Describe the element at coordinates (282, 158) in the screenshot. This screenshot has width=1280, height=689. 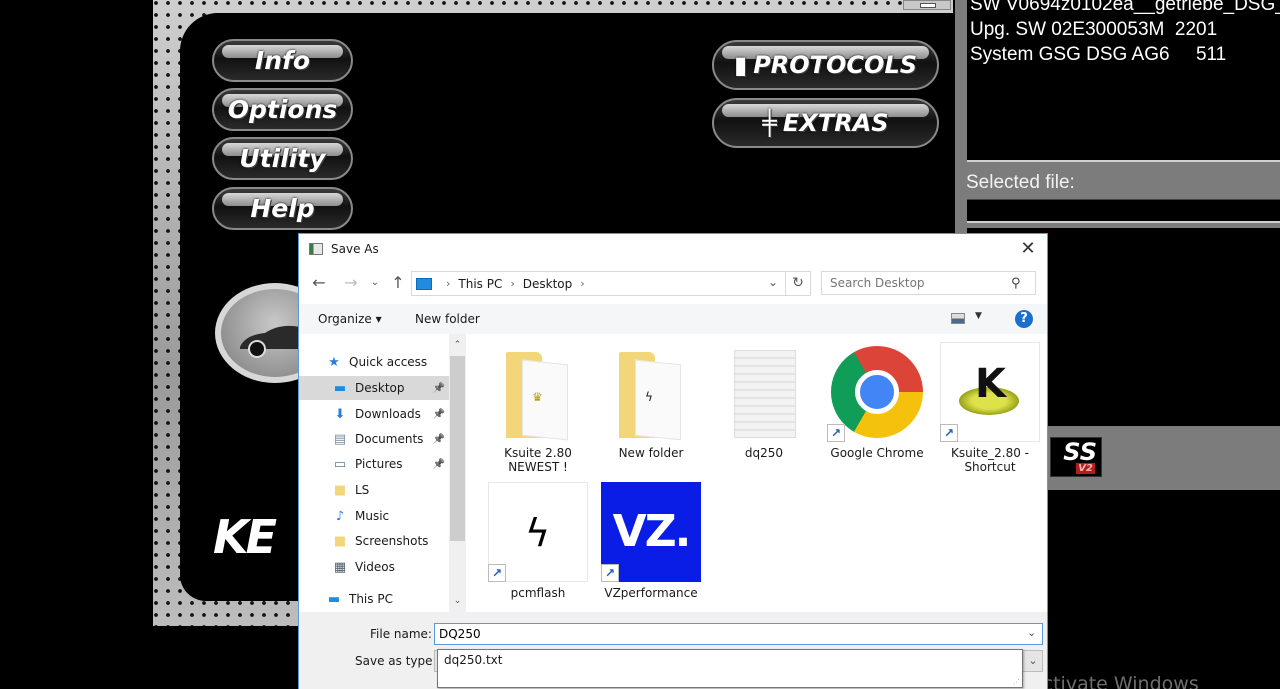
I see `utility-button: Utility` at that location.